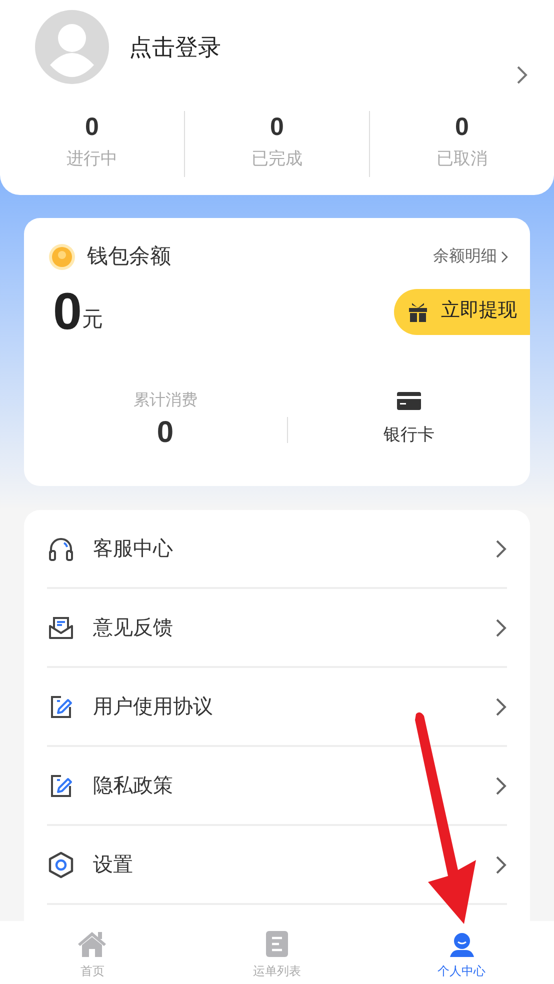  I want to click on settings-icon, so click(61, 864).